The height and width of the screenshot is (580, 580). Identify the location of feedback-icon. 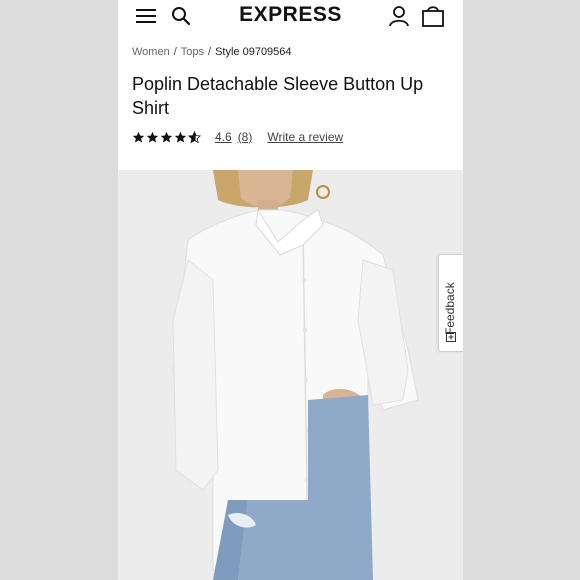
(451, 335).